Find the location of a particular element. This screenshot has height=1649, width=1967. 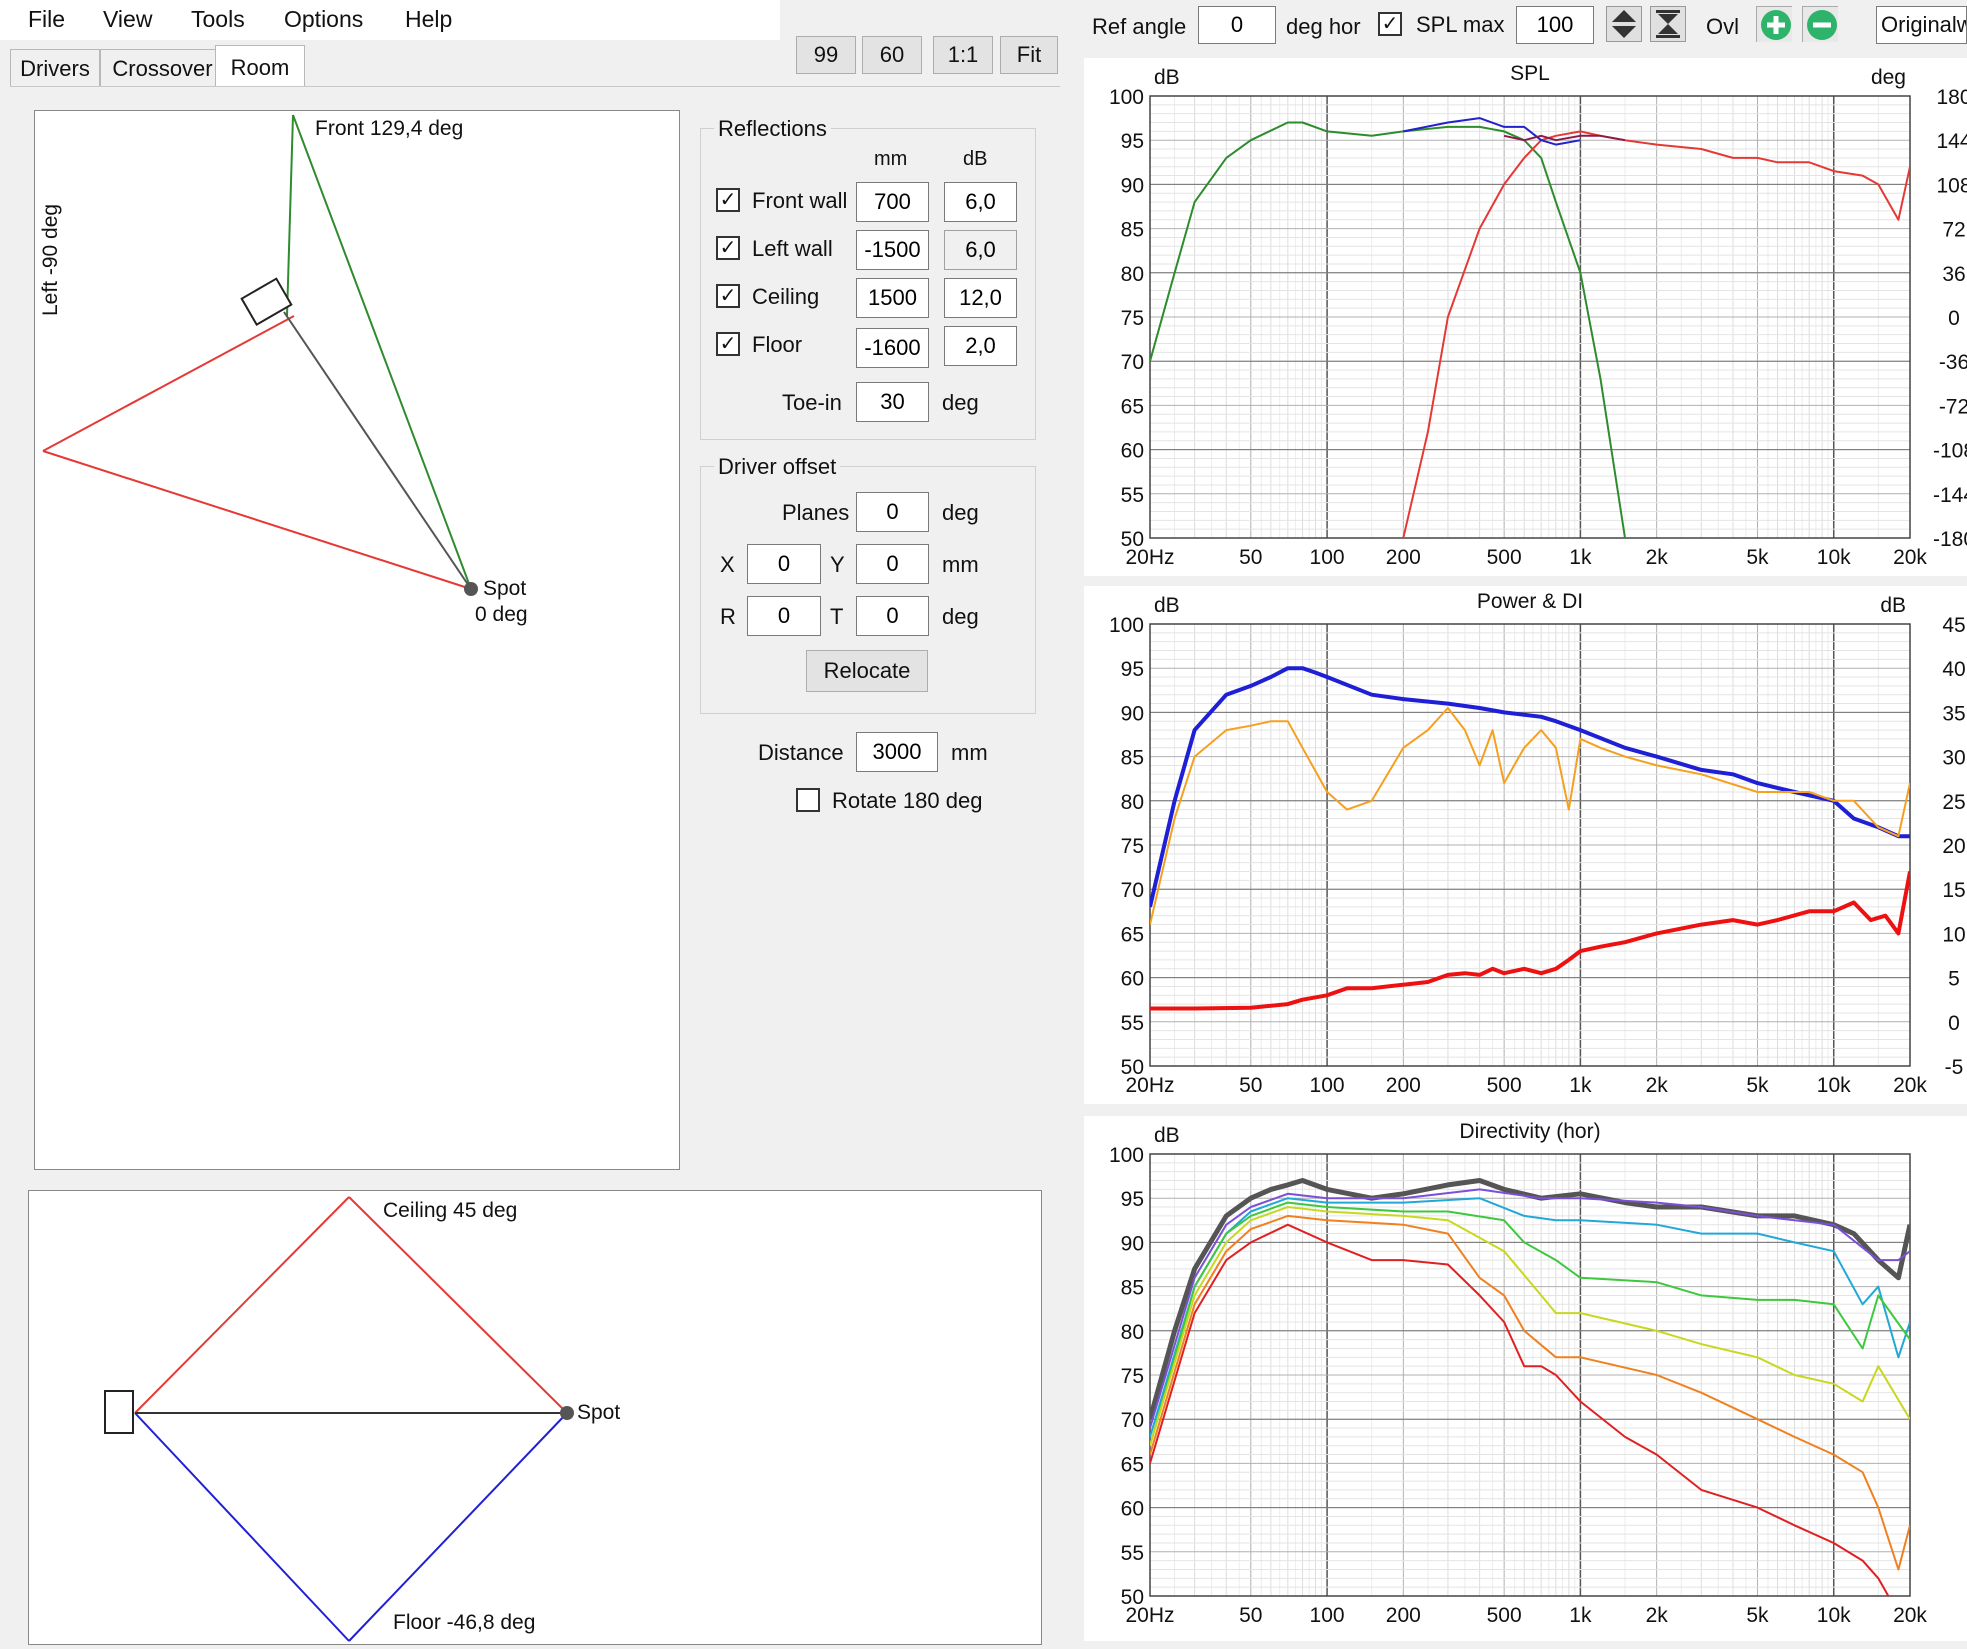

floor-checkbox: ✓ is located at coordinates (728, 344).